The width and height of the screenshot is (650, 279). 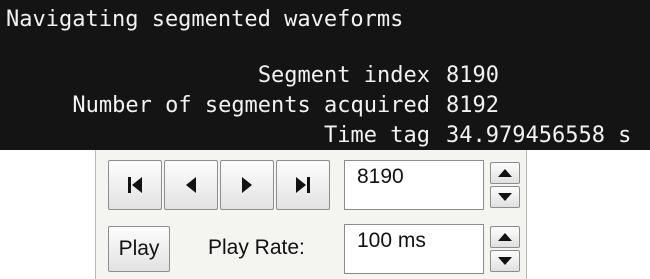 I want to click on play-rate-increment-button, so click(x=505, y=237).